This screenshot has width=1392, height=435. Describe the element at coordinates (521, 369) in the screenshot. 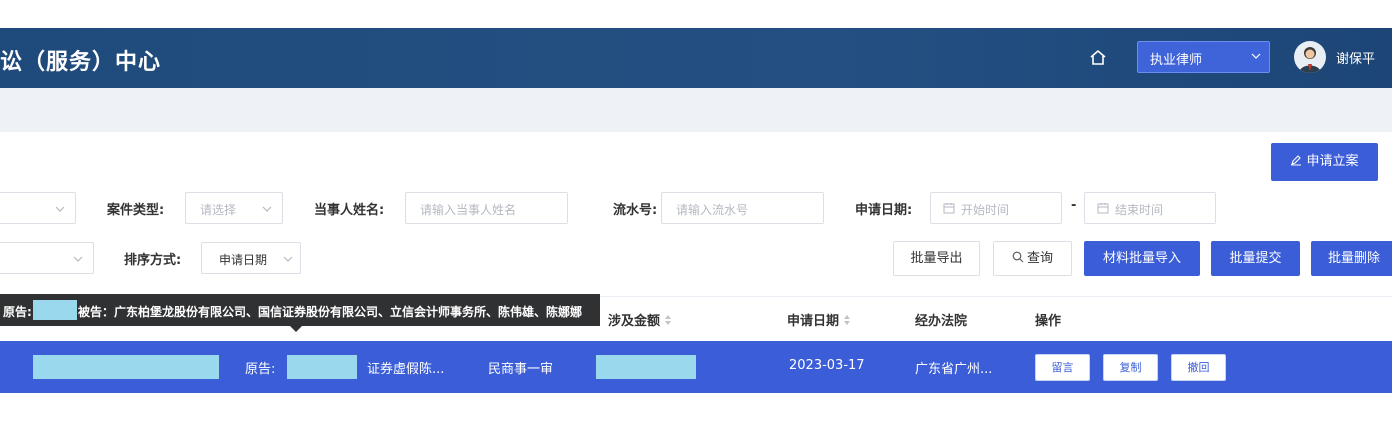

I see `cell-procedure: 民商事一审` at that location.